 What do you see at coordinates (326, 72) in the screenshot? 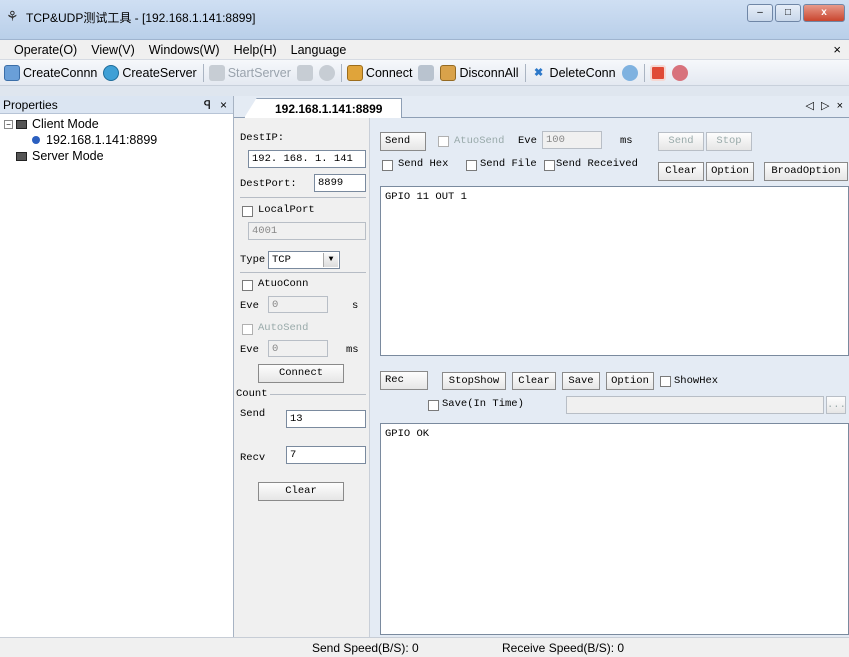
I see `server-settings-icon` at bounding box center [326, 72].